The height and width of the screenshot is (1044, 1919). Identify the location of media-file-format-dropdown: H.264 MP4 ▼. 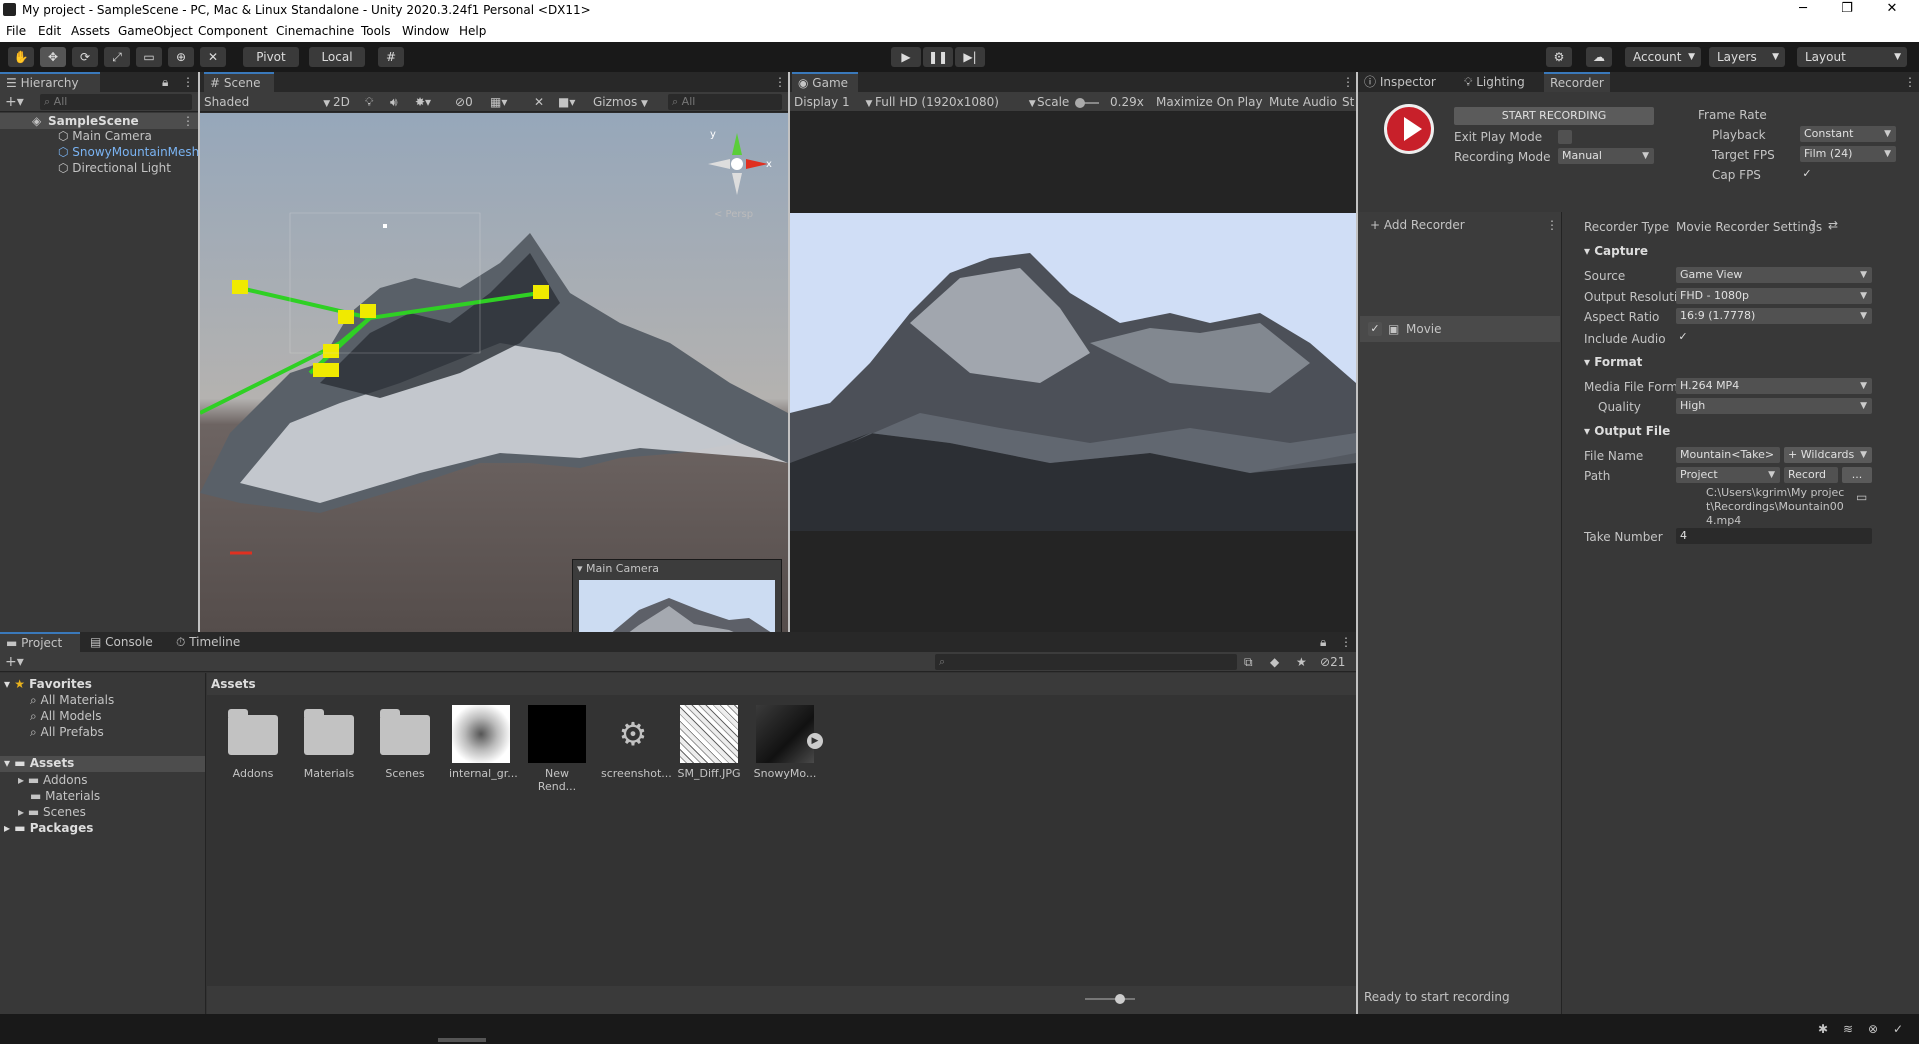
(1774, 386).